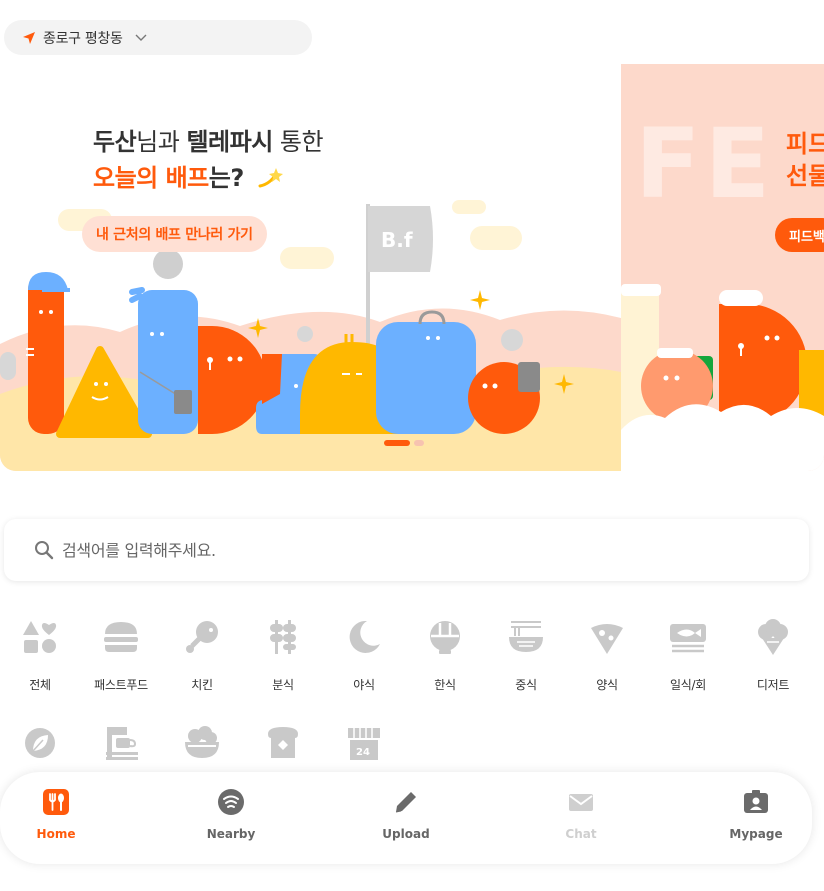 The width and height of the screenshot is (824, 891). Describe the element at coordinates (158, 37) in the screenshot. I see `location-selector: 종로구 평창동` at that location.